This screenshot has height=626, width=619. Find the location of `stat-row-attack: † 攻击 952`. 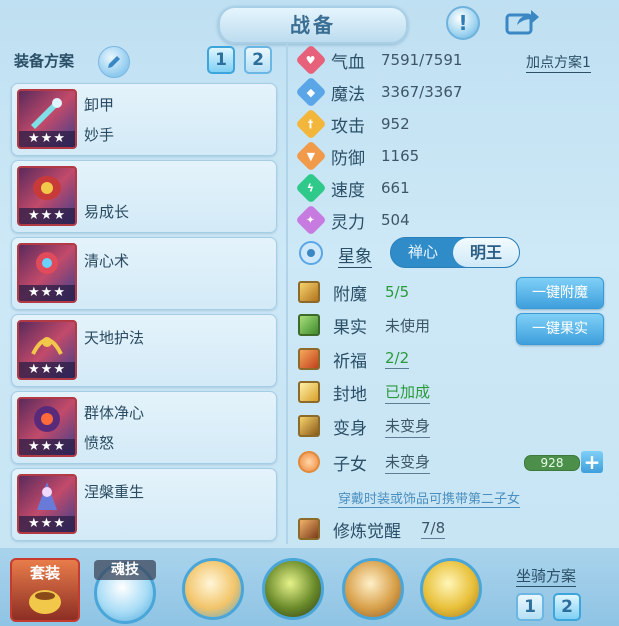

stat-row-attack: † 攻击 952 is located at coordinates (352, 124).